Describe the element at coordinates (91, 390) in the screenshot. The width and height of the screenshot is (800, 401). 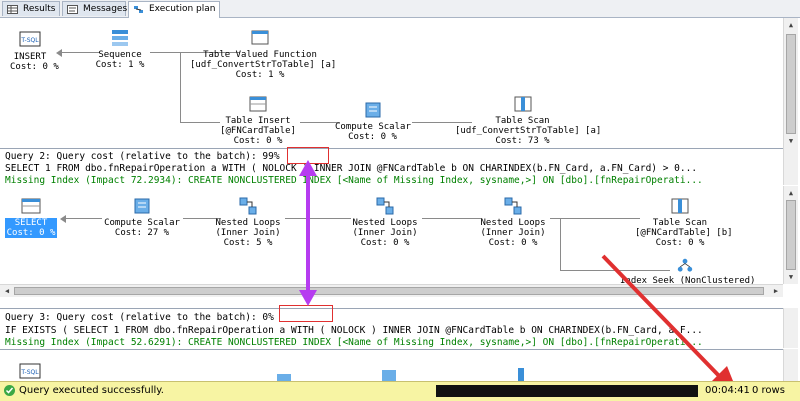
I see `status-message: Query executed successfully.` at that location.